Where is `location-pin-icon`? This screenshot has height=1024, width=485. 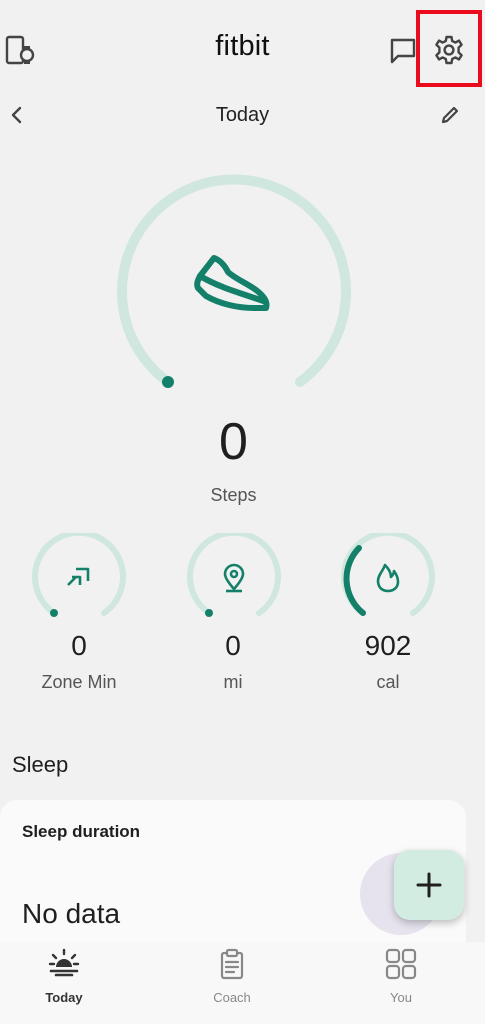 location-pin-icon is located at coordinates (234, 578).